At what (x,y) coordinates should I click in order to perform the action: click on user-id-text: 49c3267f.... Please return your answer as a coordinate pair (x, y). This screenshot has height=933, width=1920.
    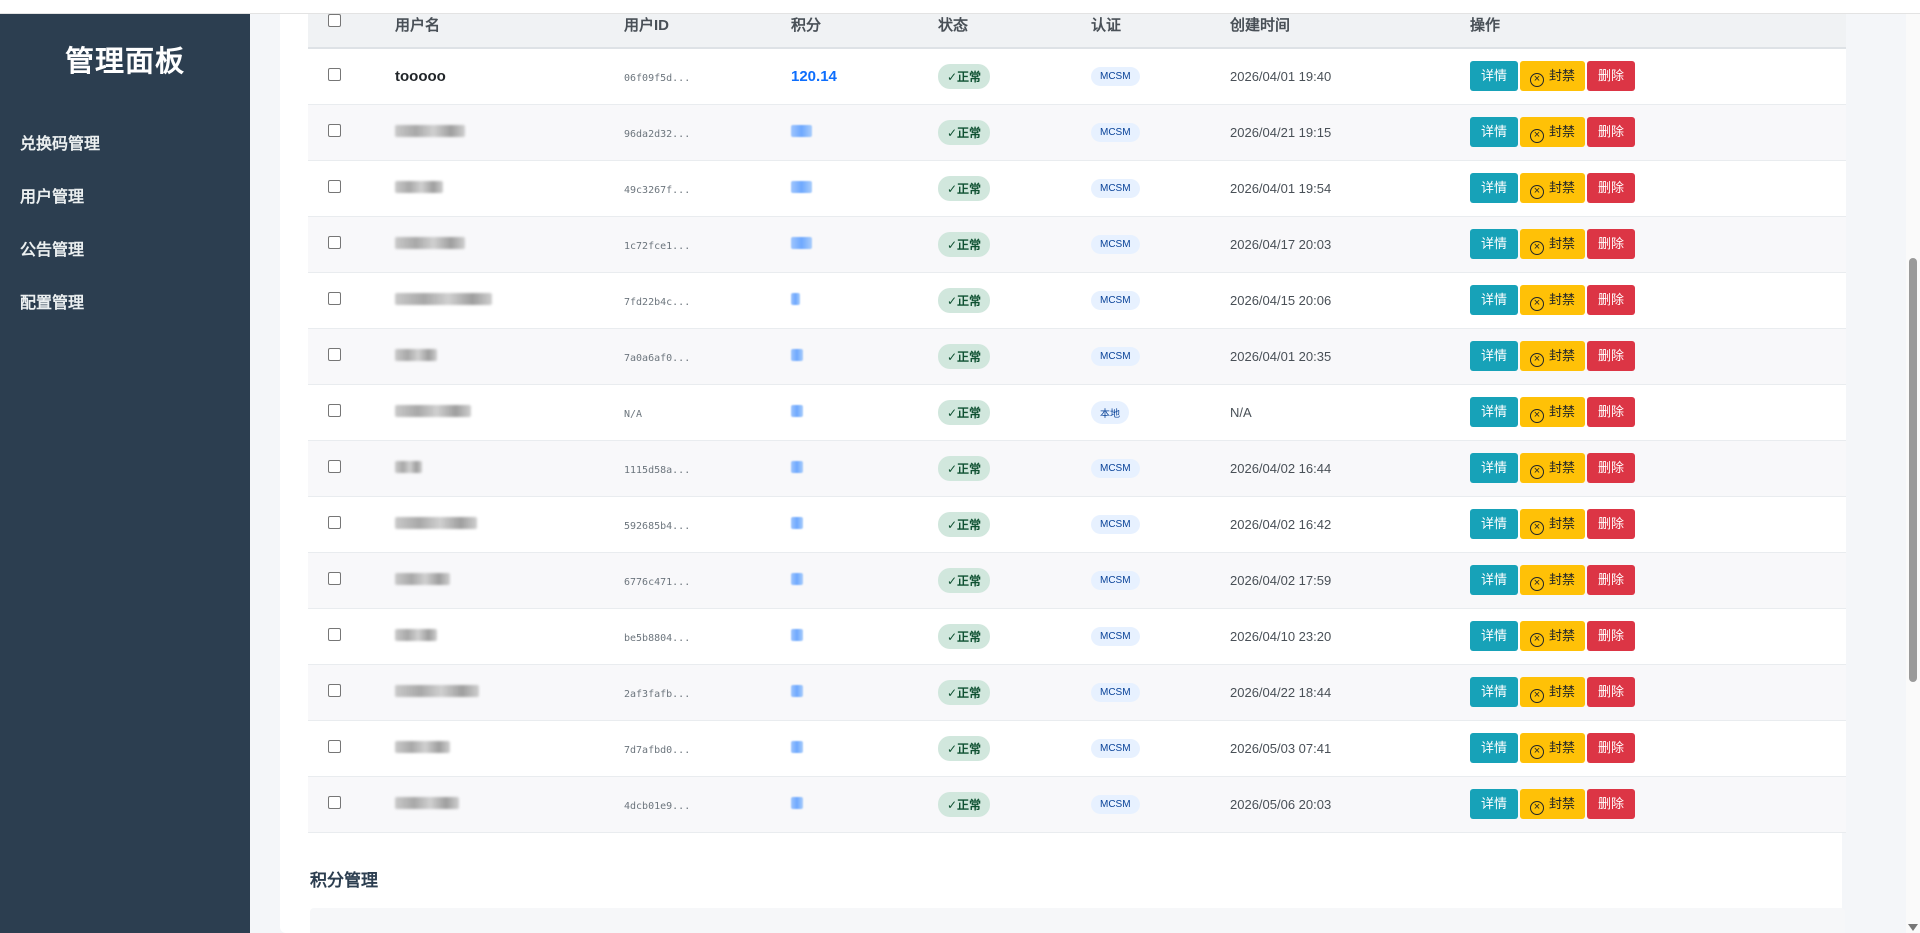
    Looking at the image, I should click on (657, 190).